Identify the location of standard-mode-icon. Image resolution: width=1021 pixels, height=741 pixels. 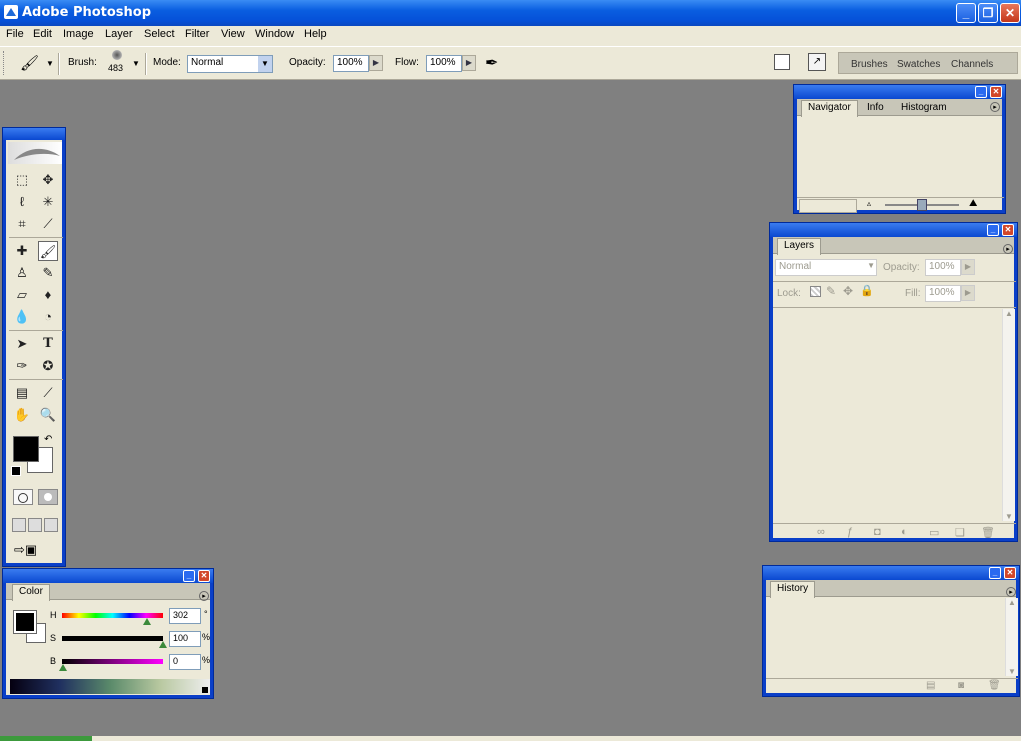
(23, 497).